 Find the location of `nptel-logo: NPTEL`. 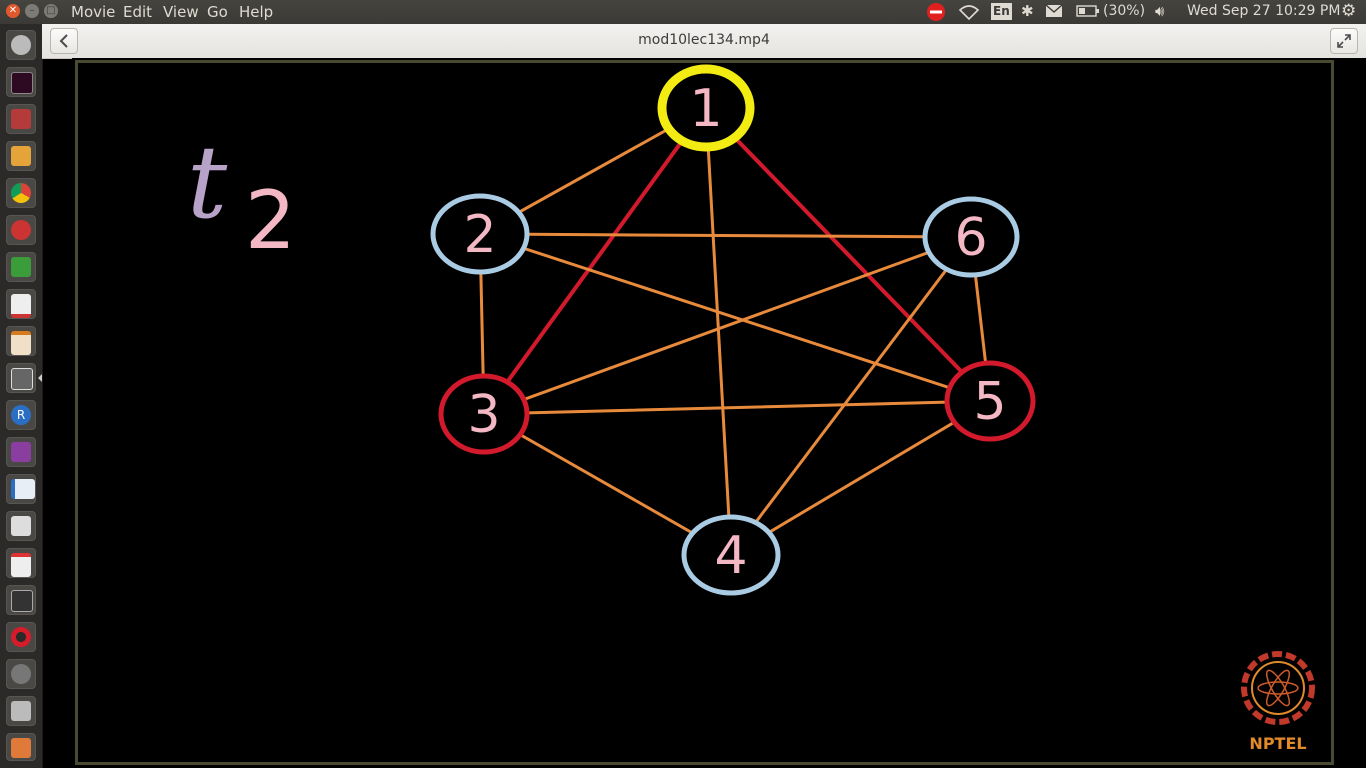

nptel-logo: NPTEL is located at coordinates (1278, 703).